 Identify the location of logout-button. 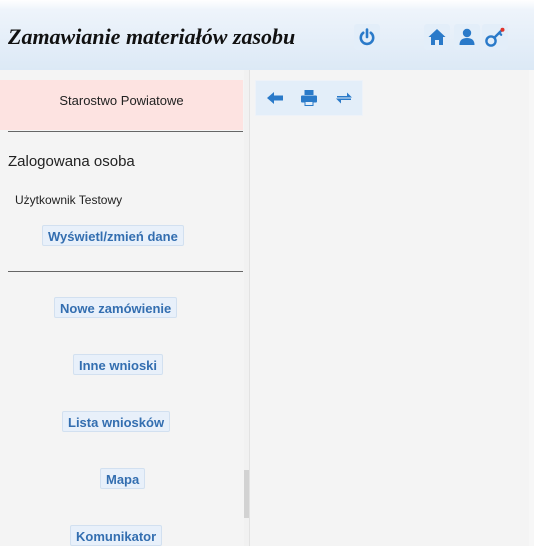
(367, 37).